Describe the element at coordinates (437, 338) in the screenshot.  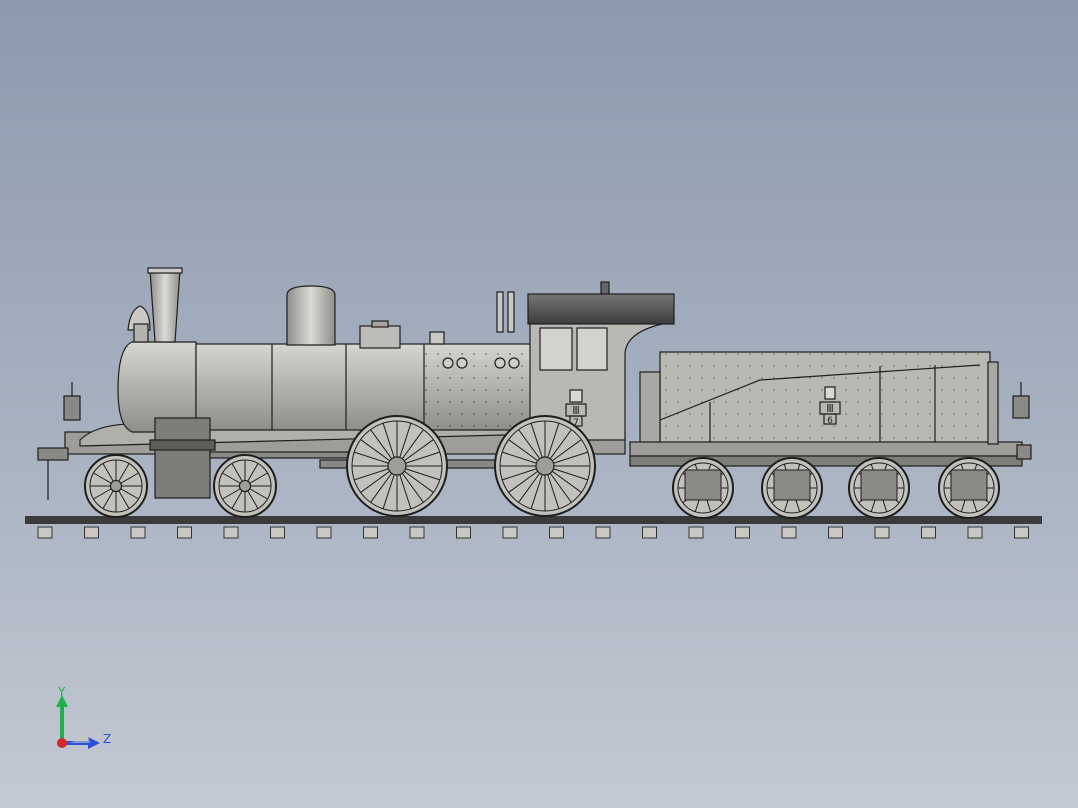
I see `safety-valve` at that location.